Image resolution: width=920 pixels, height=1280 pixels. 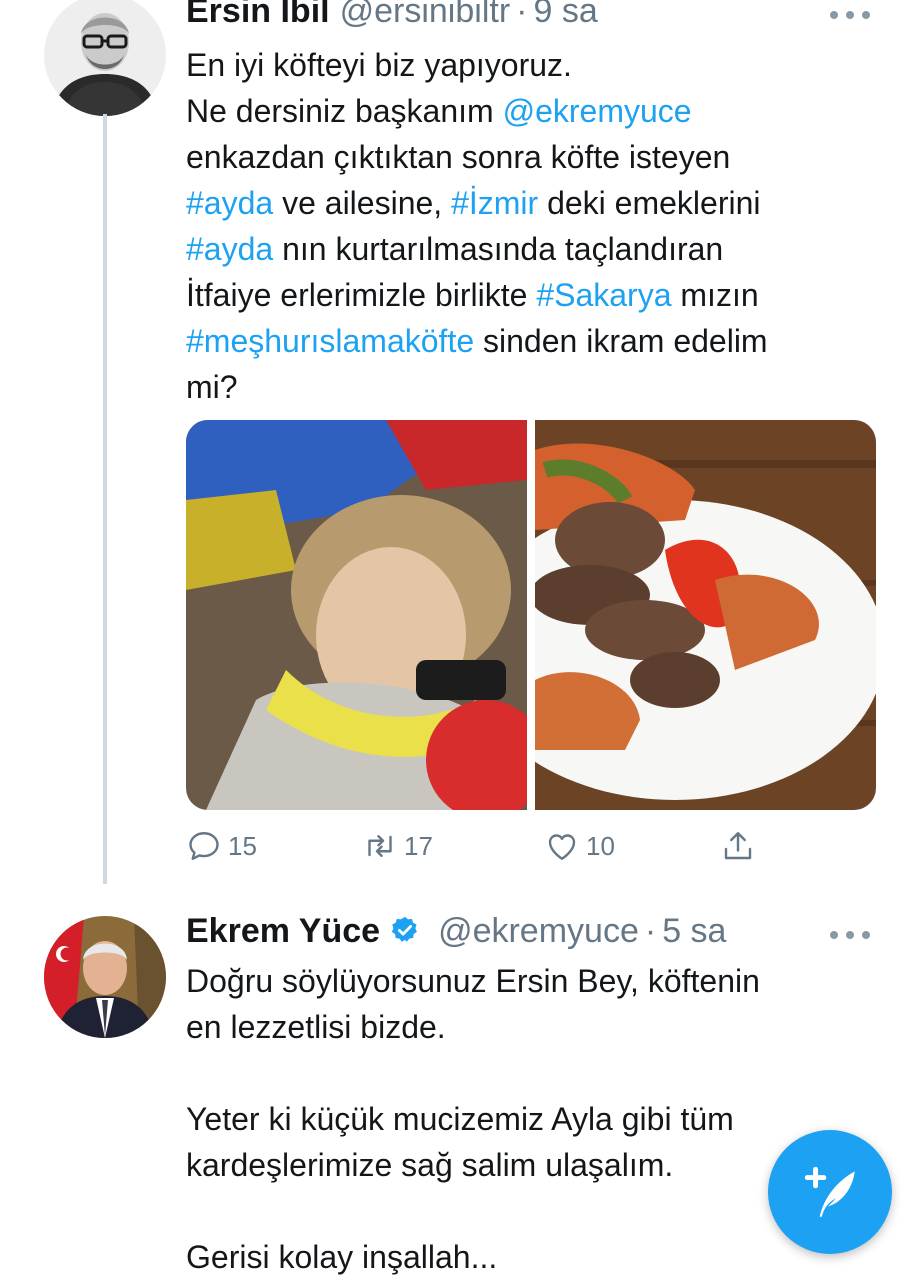 What do you see at coordinates (715, 295) in the screenshot?
I see `text-segment: mızın` at bounding box center [715, 295].